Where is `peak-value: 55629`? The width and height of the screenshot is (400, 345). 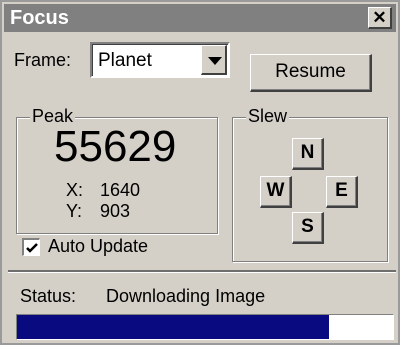
peak-value: 55629 is located at coordinates (115, 146).